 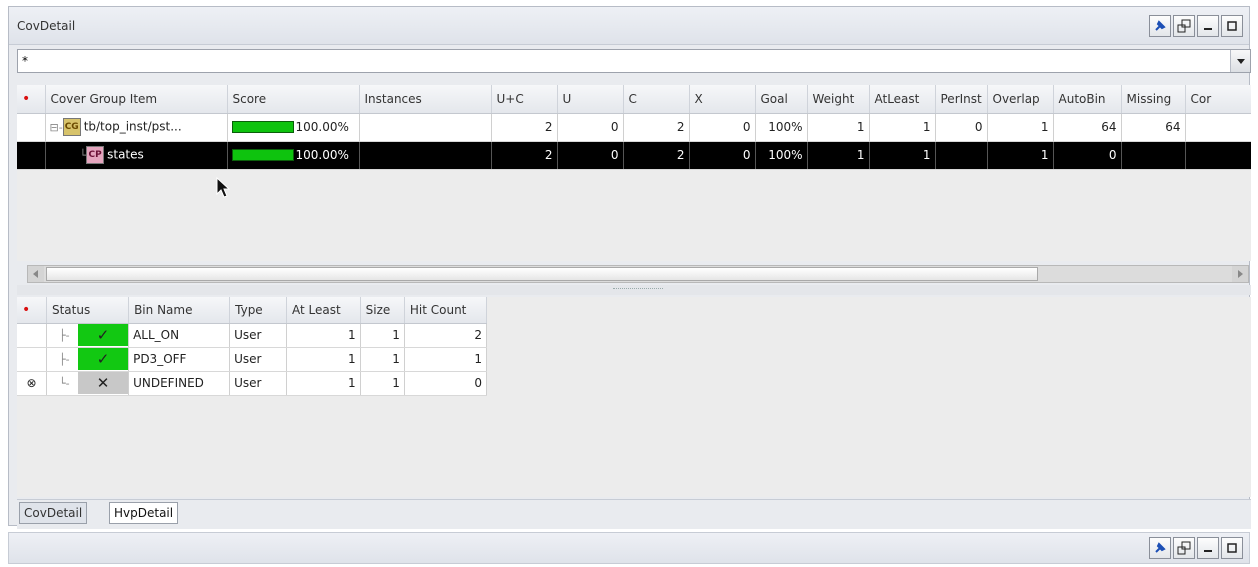 What do you see at coordinates (293, 99) in the screenshot?
I see `col-score: Score` at bounding box center [293, 99].